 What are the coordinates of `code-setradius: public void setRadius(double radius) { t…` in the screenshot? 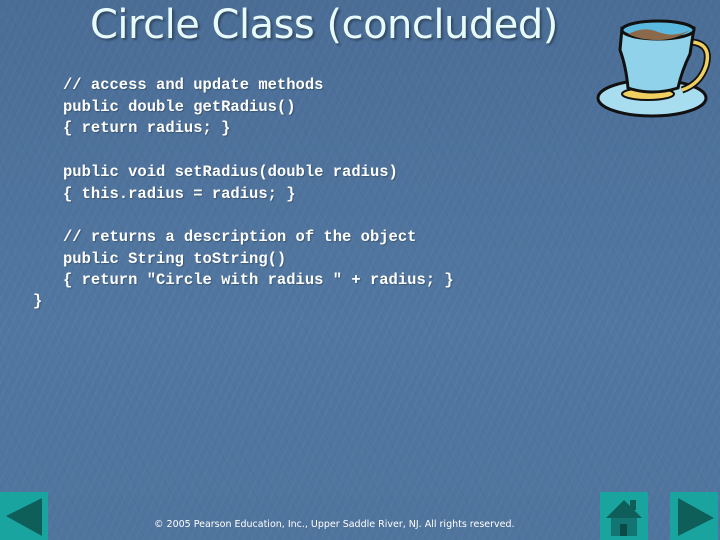 It's located at (230, 183).